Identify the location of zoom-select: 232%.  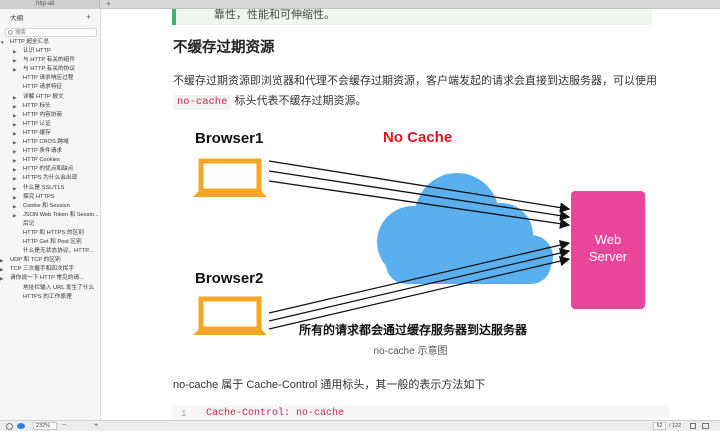
(45, 426).